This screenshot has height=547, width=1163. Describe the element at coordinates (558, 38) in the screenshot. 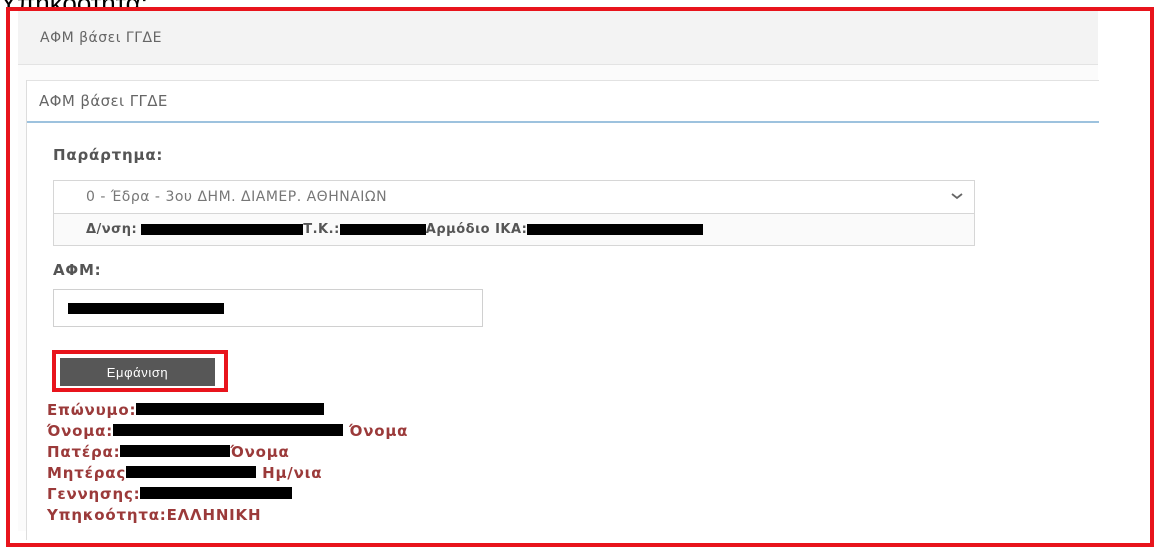

I see `page-title: ΑΦΜ βάσει ΓΓΔΕ` at that location.